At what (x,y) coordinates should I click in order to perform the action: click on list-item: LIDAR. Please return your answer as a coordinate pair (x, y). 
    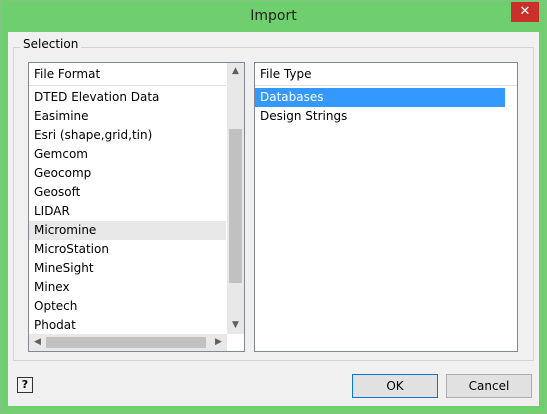
    Looking at the image, I should click on (127, 211).